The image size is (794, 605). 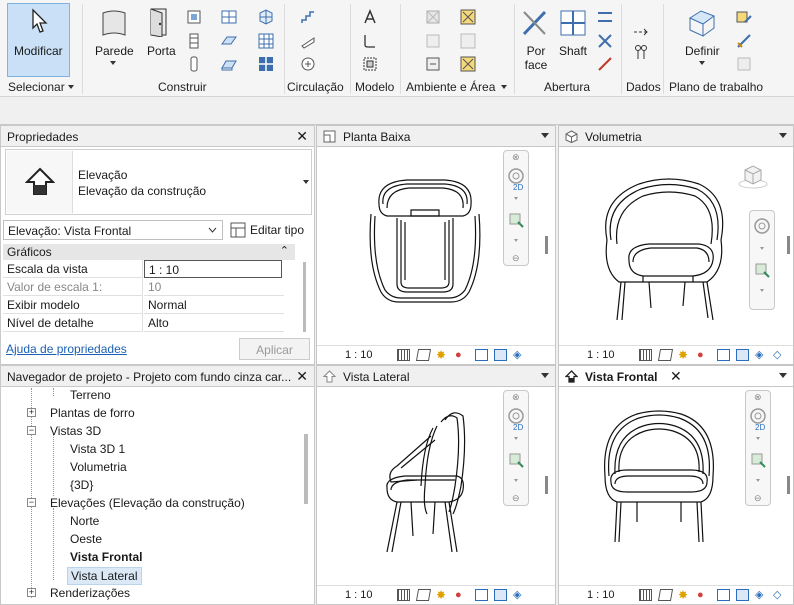 What do you see at coordinates (229, 64) in the screenshot?
I see `floor-icon` at bounding box center [229, 64].